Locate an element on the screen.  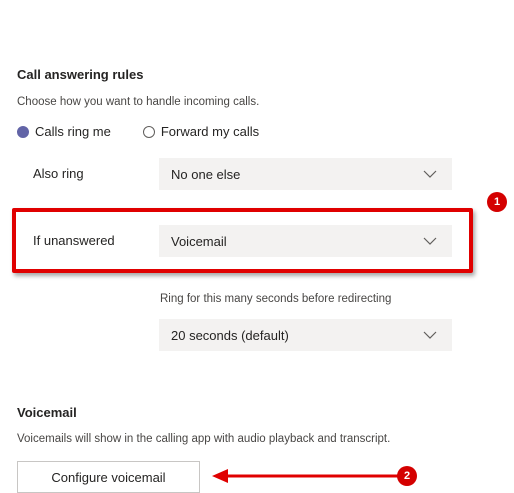
if-unanswered-dropdown: Voicemail is located at coordinates (305, 241).